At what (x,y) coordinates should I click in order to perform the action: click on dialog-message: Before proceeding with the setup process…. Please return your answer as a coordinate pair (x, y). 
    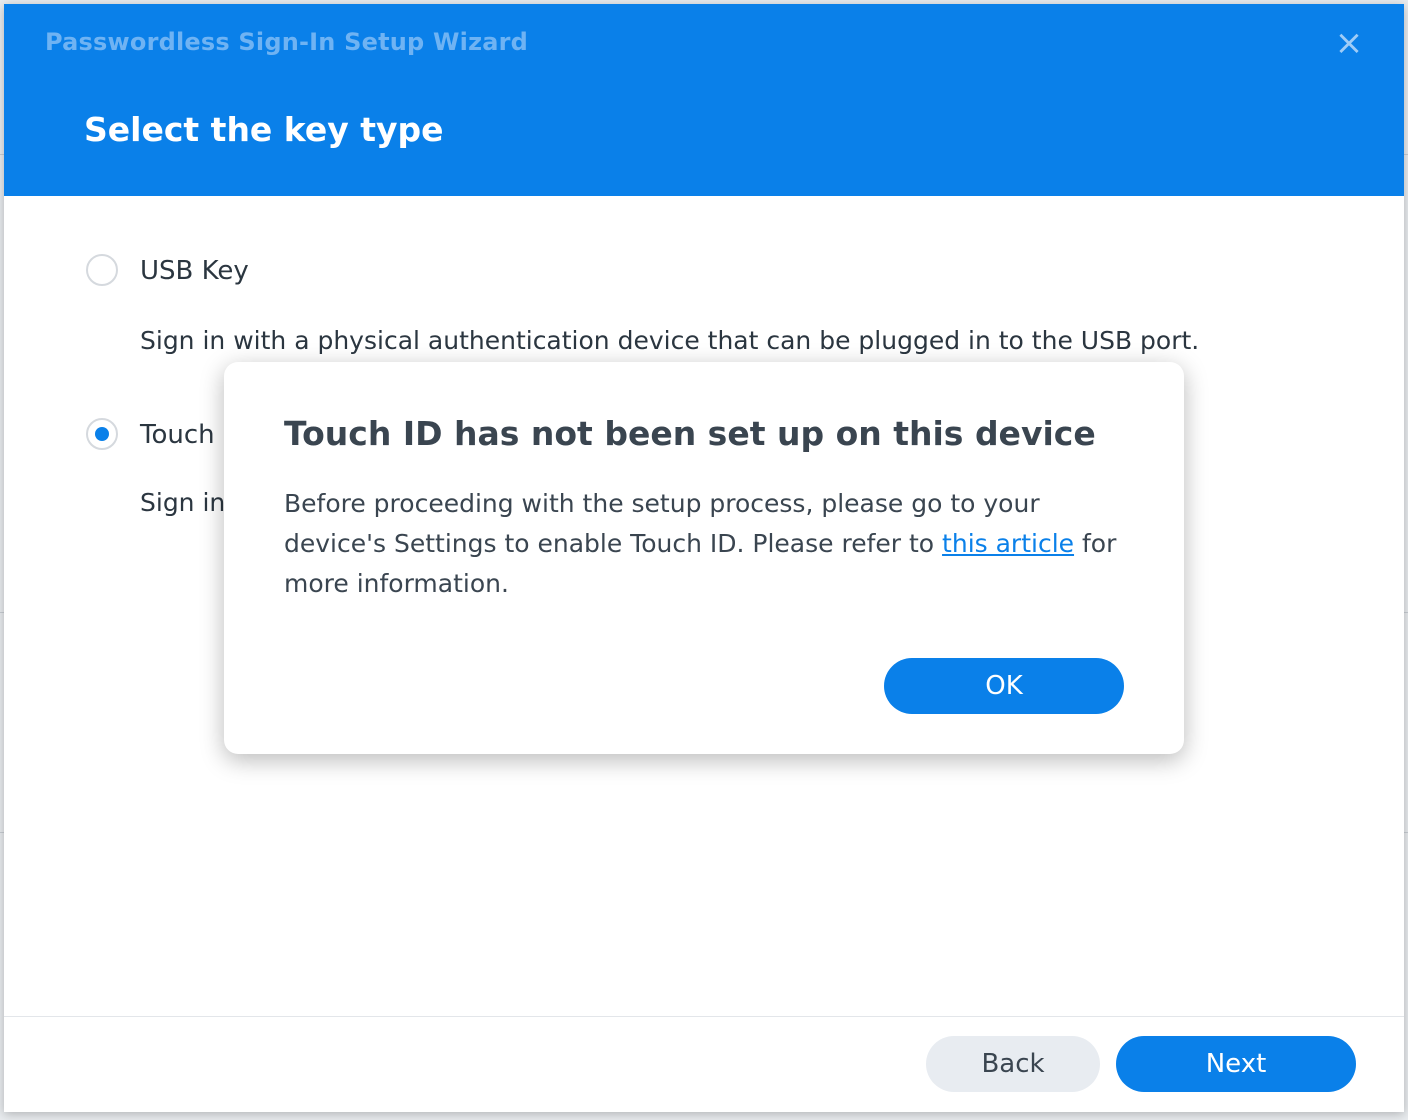
    Looking at the image, I should click on (714, 544).